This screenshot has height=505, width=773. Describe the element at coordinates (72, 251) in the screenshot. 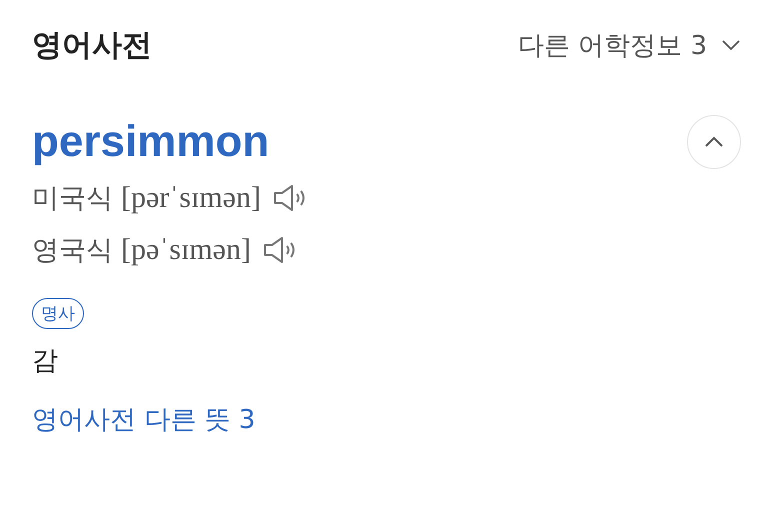

I see `pronunciation-label: 영국식` at that location.